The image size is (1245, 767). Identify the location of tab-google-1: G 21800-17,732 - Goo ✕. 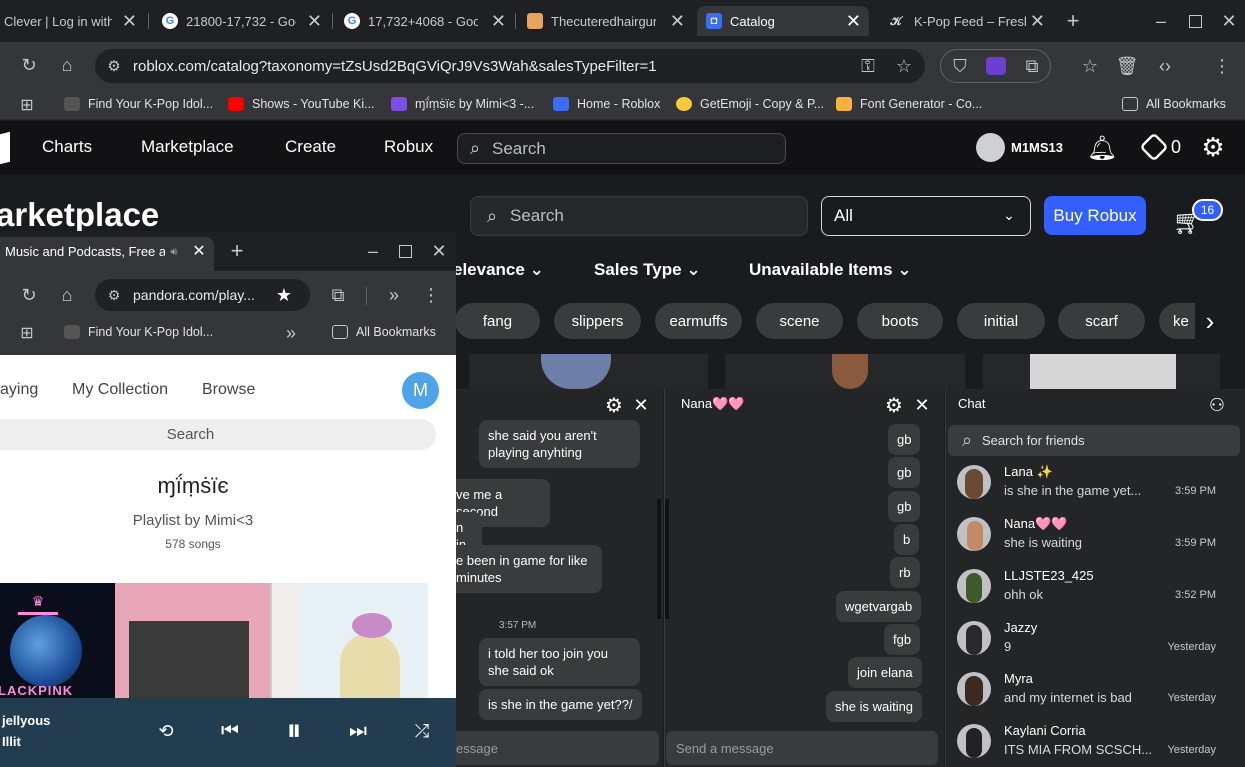
(240, 21).